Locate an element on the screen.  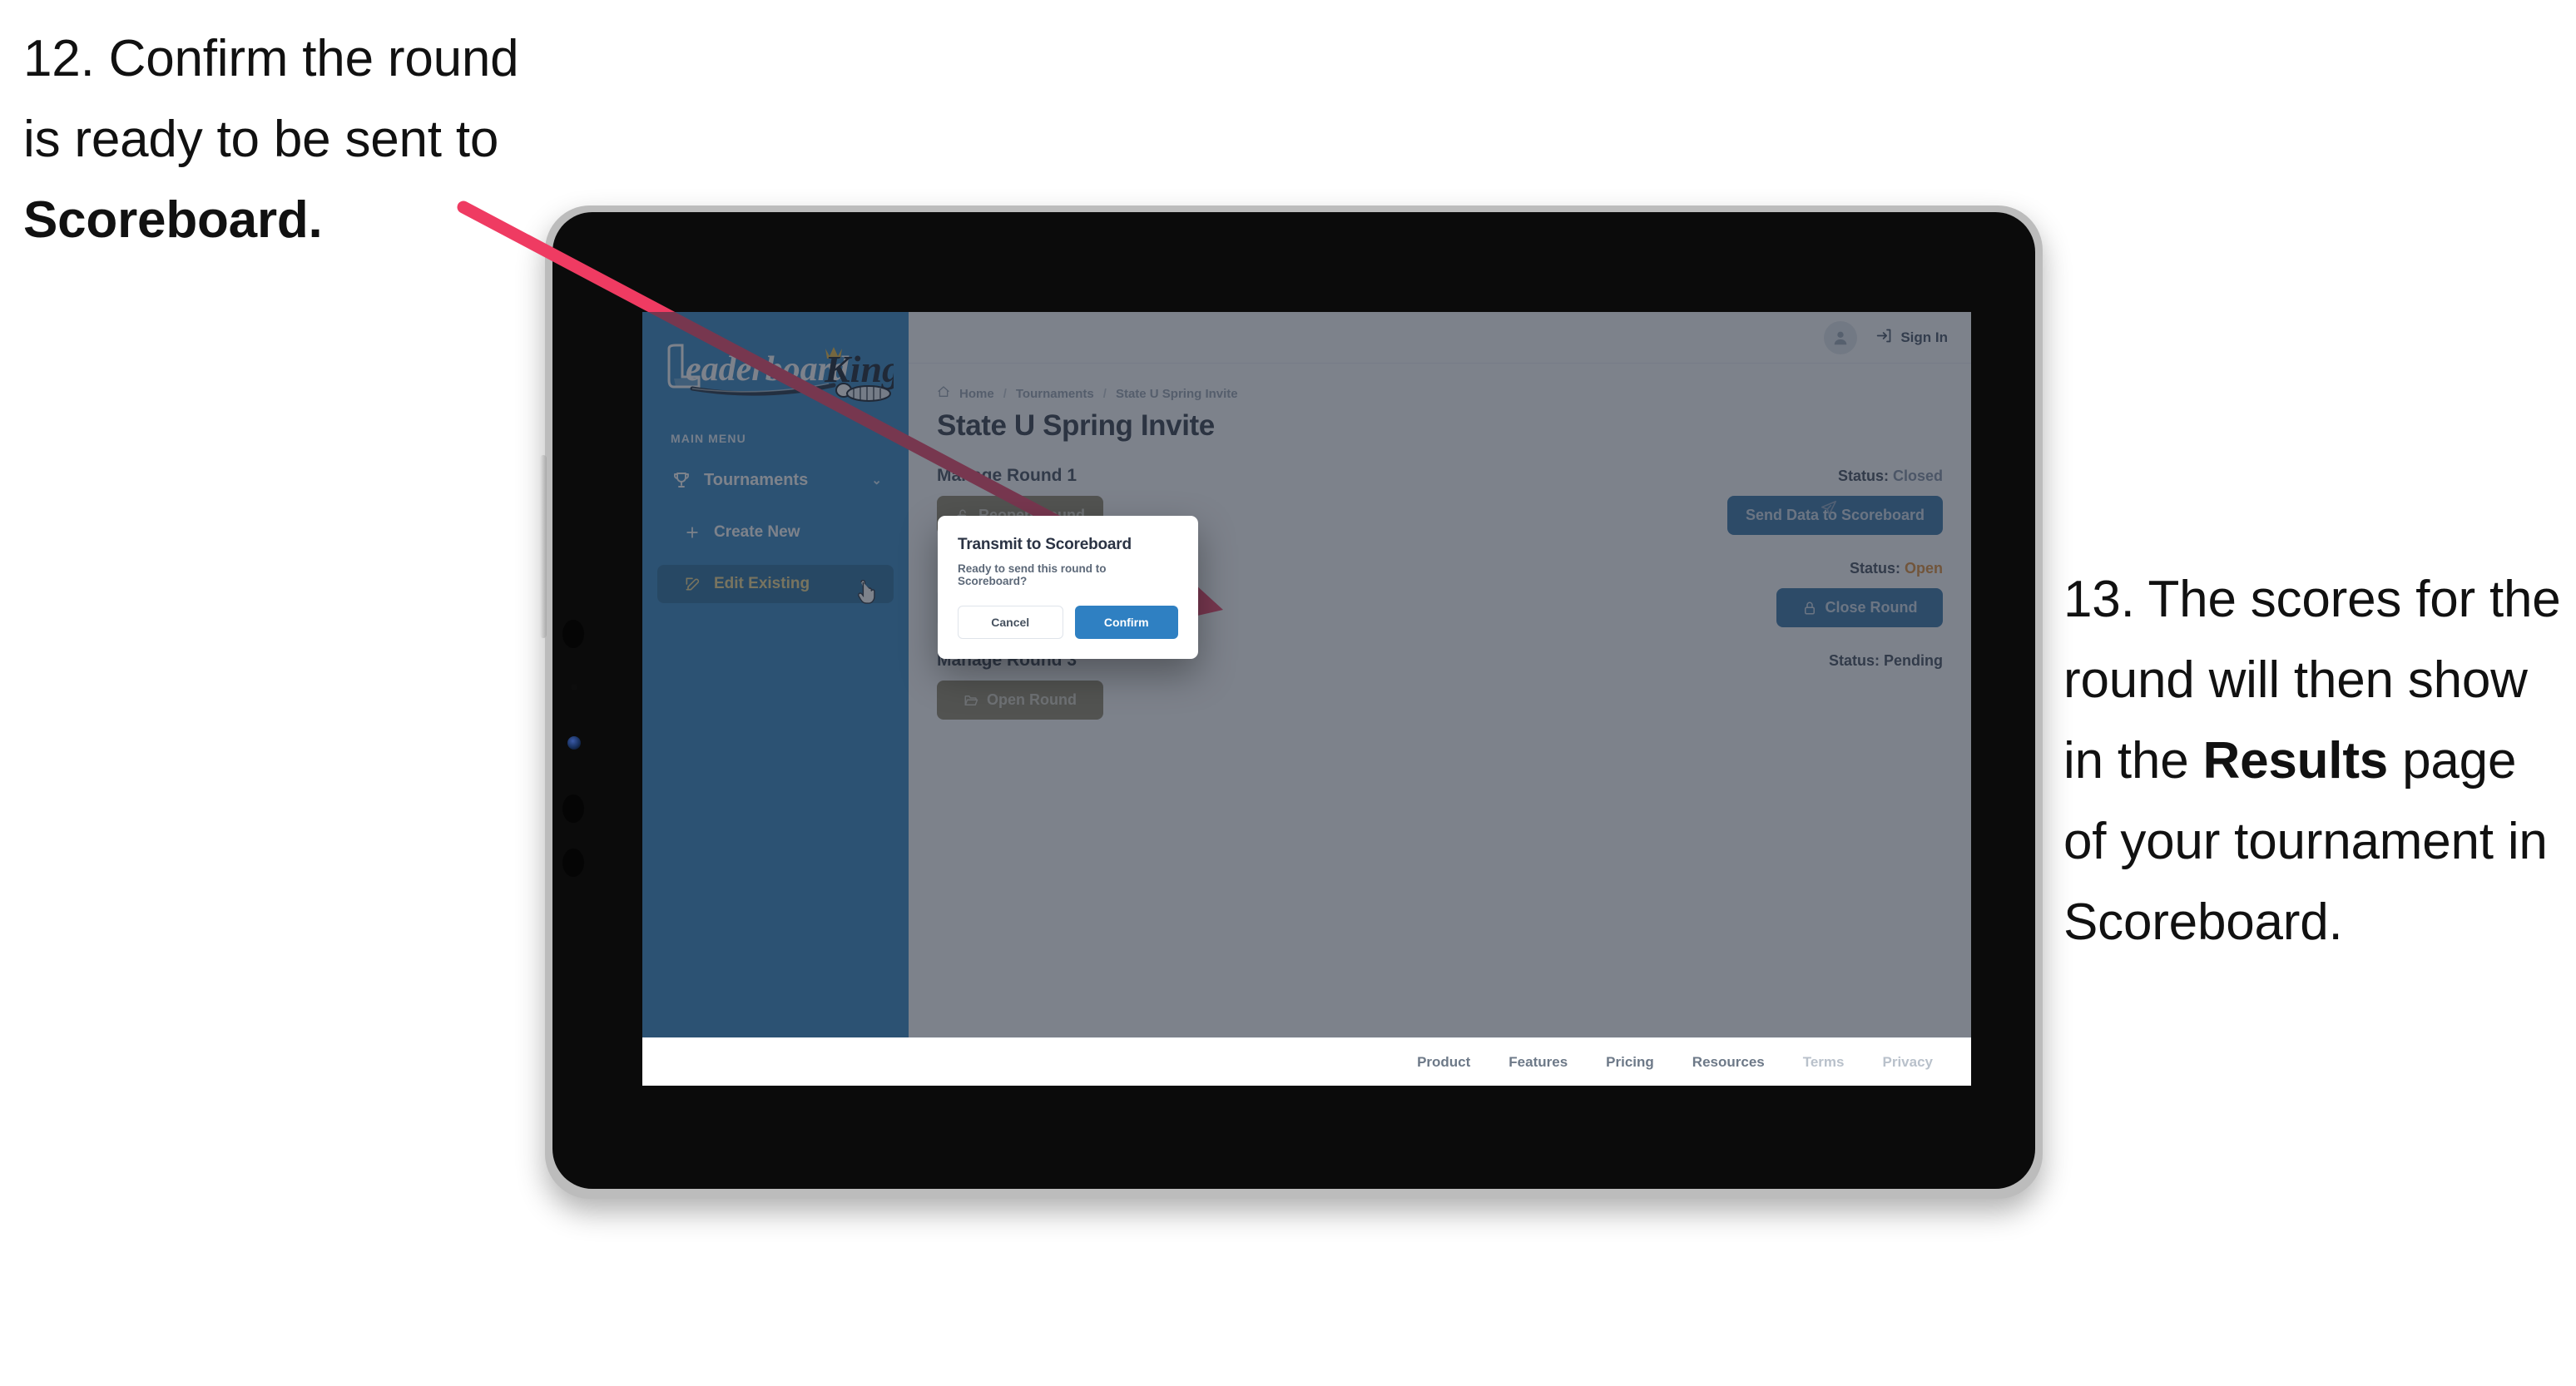
annotation-left-line2: is ready to be sent to is located at coordinates (261, 139).